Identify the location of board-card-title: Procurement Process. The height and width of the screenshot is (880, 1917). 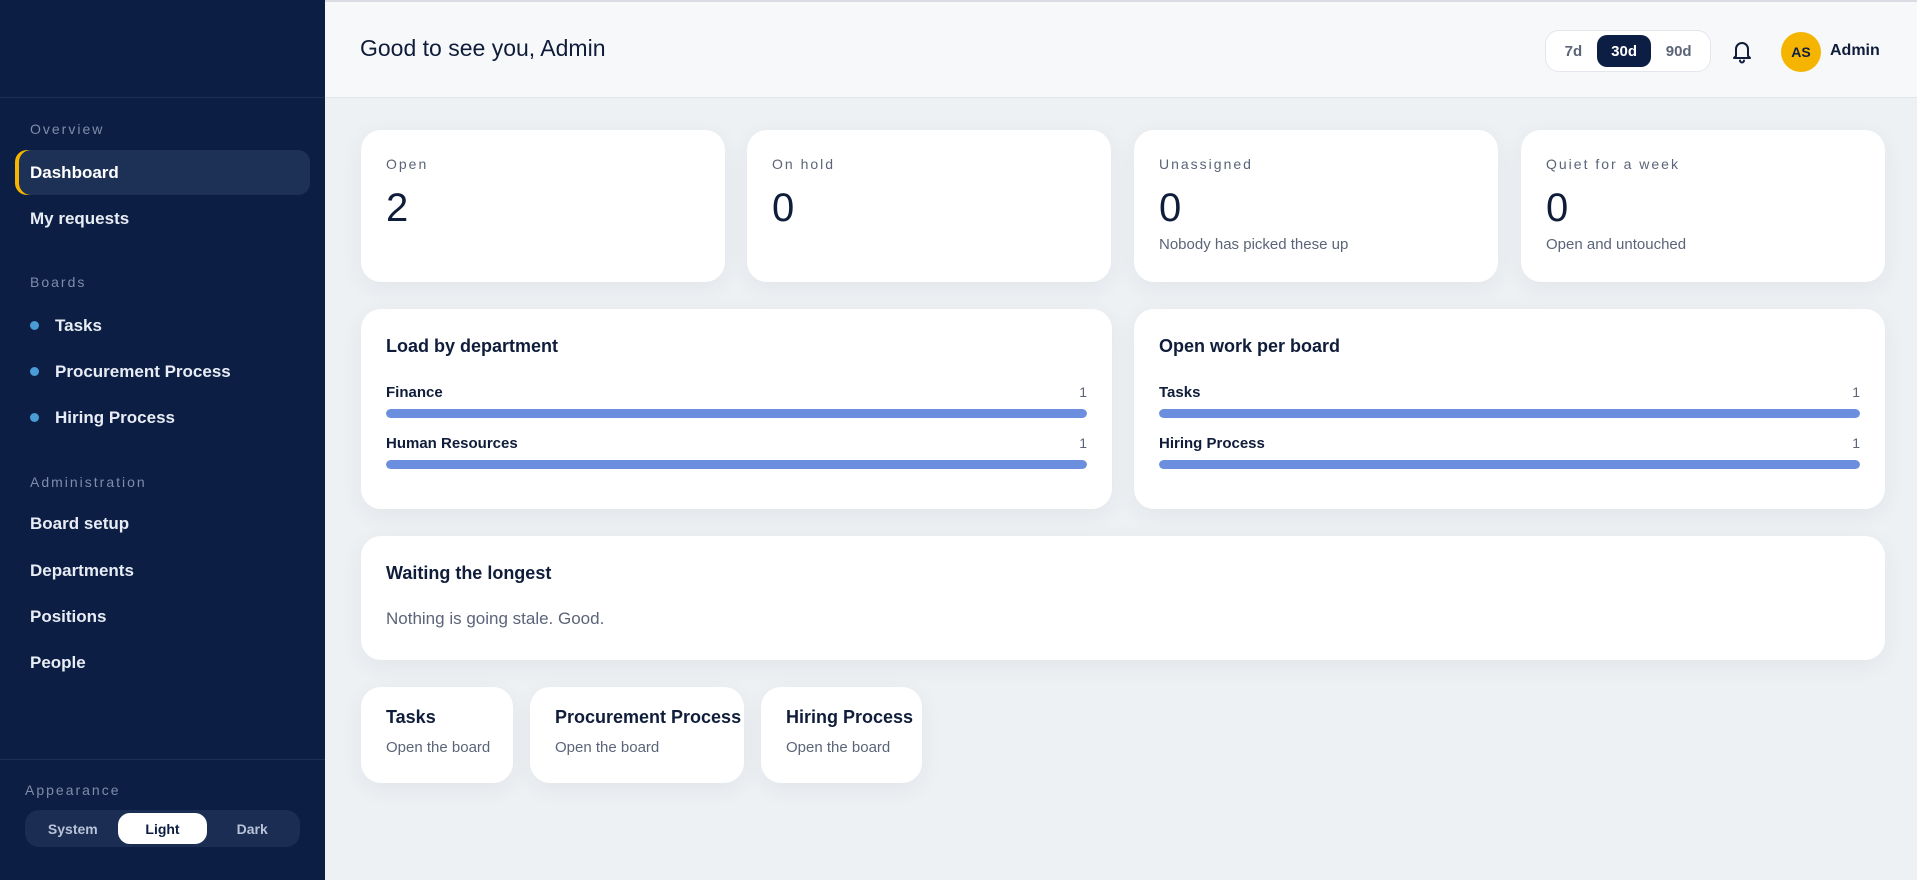
(648, 717).